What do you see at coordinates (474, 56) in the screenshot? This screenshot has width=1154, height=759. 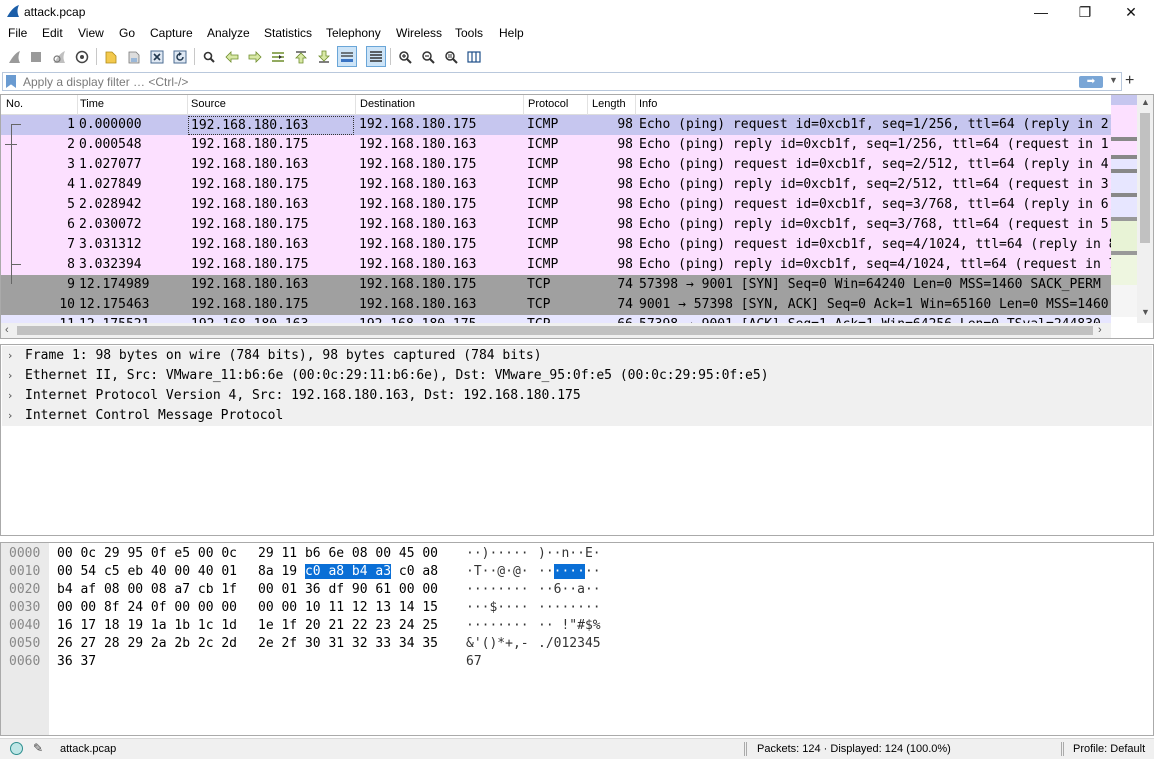 I see `resize-columns-icon` at bounding box center [474, 56].